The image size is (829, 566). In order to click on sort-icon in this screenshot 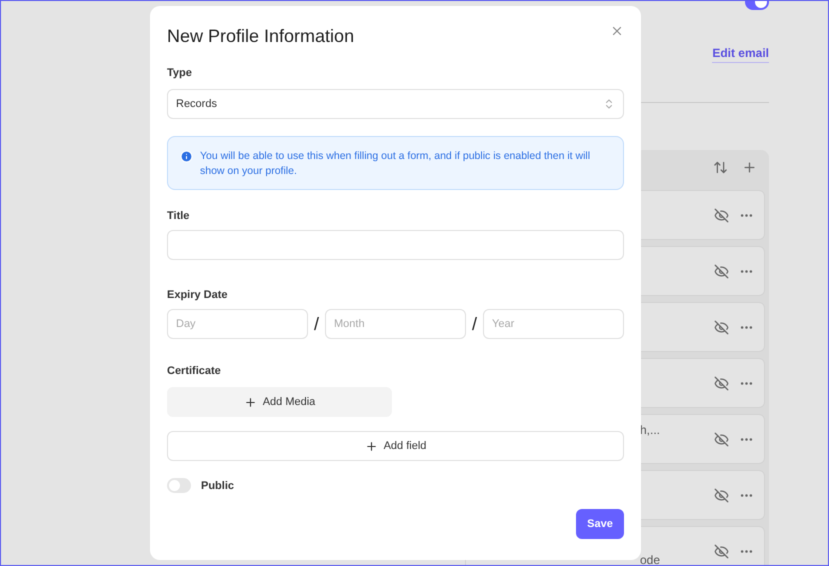, I will do `click(720, 167)`.